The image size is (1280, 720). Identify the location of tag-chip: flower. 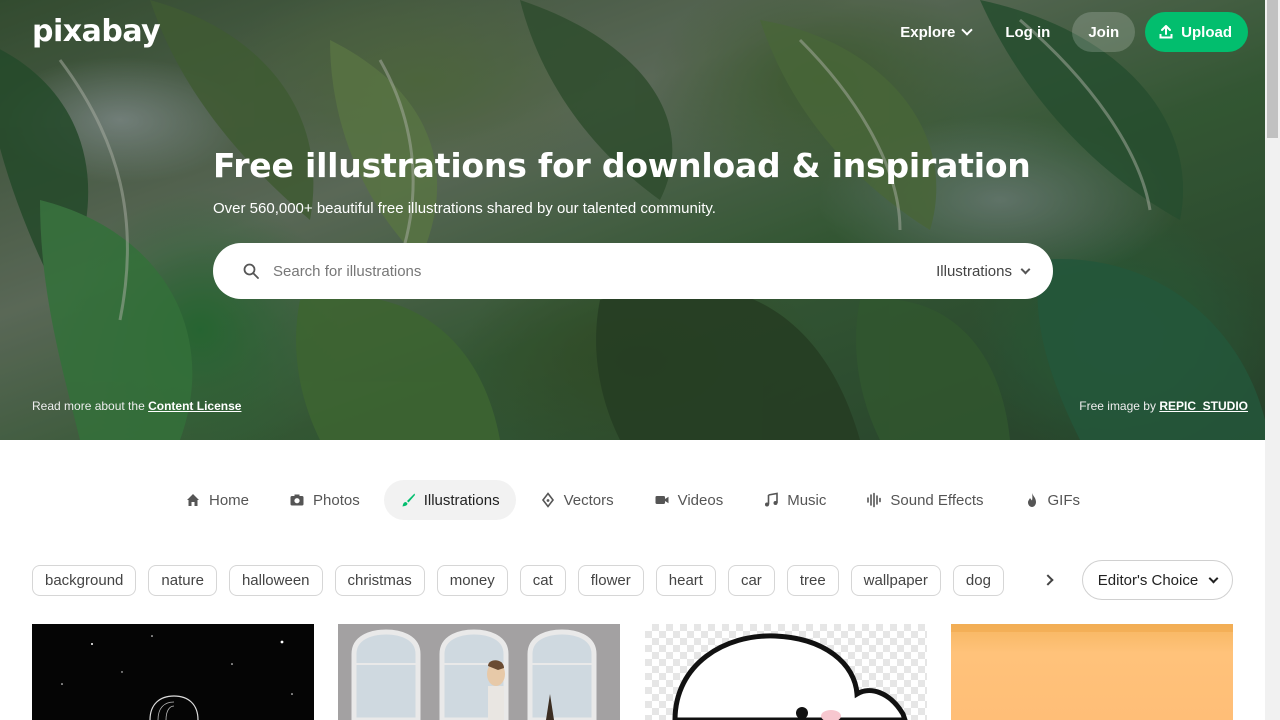
(610, 580).